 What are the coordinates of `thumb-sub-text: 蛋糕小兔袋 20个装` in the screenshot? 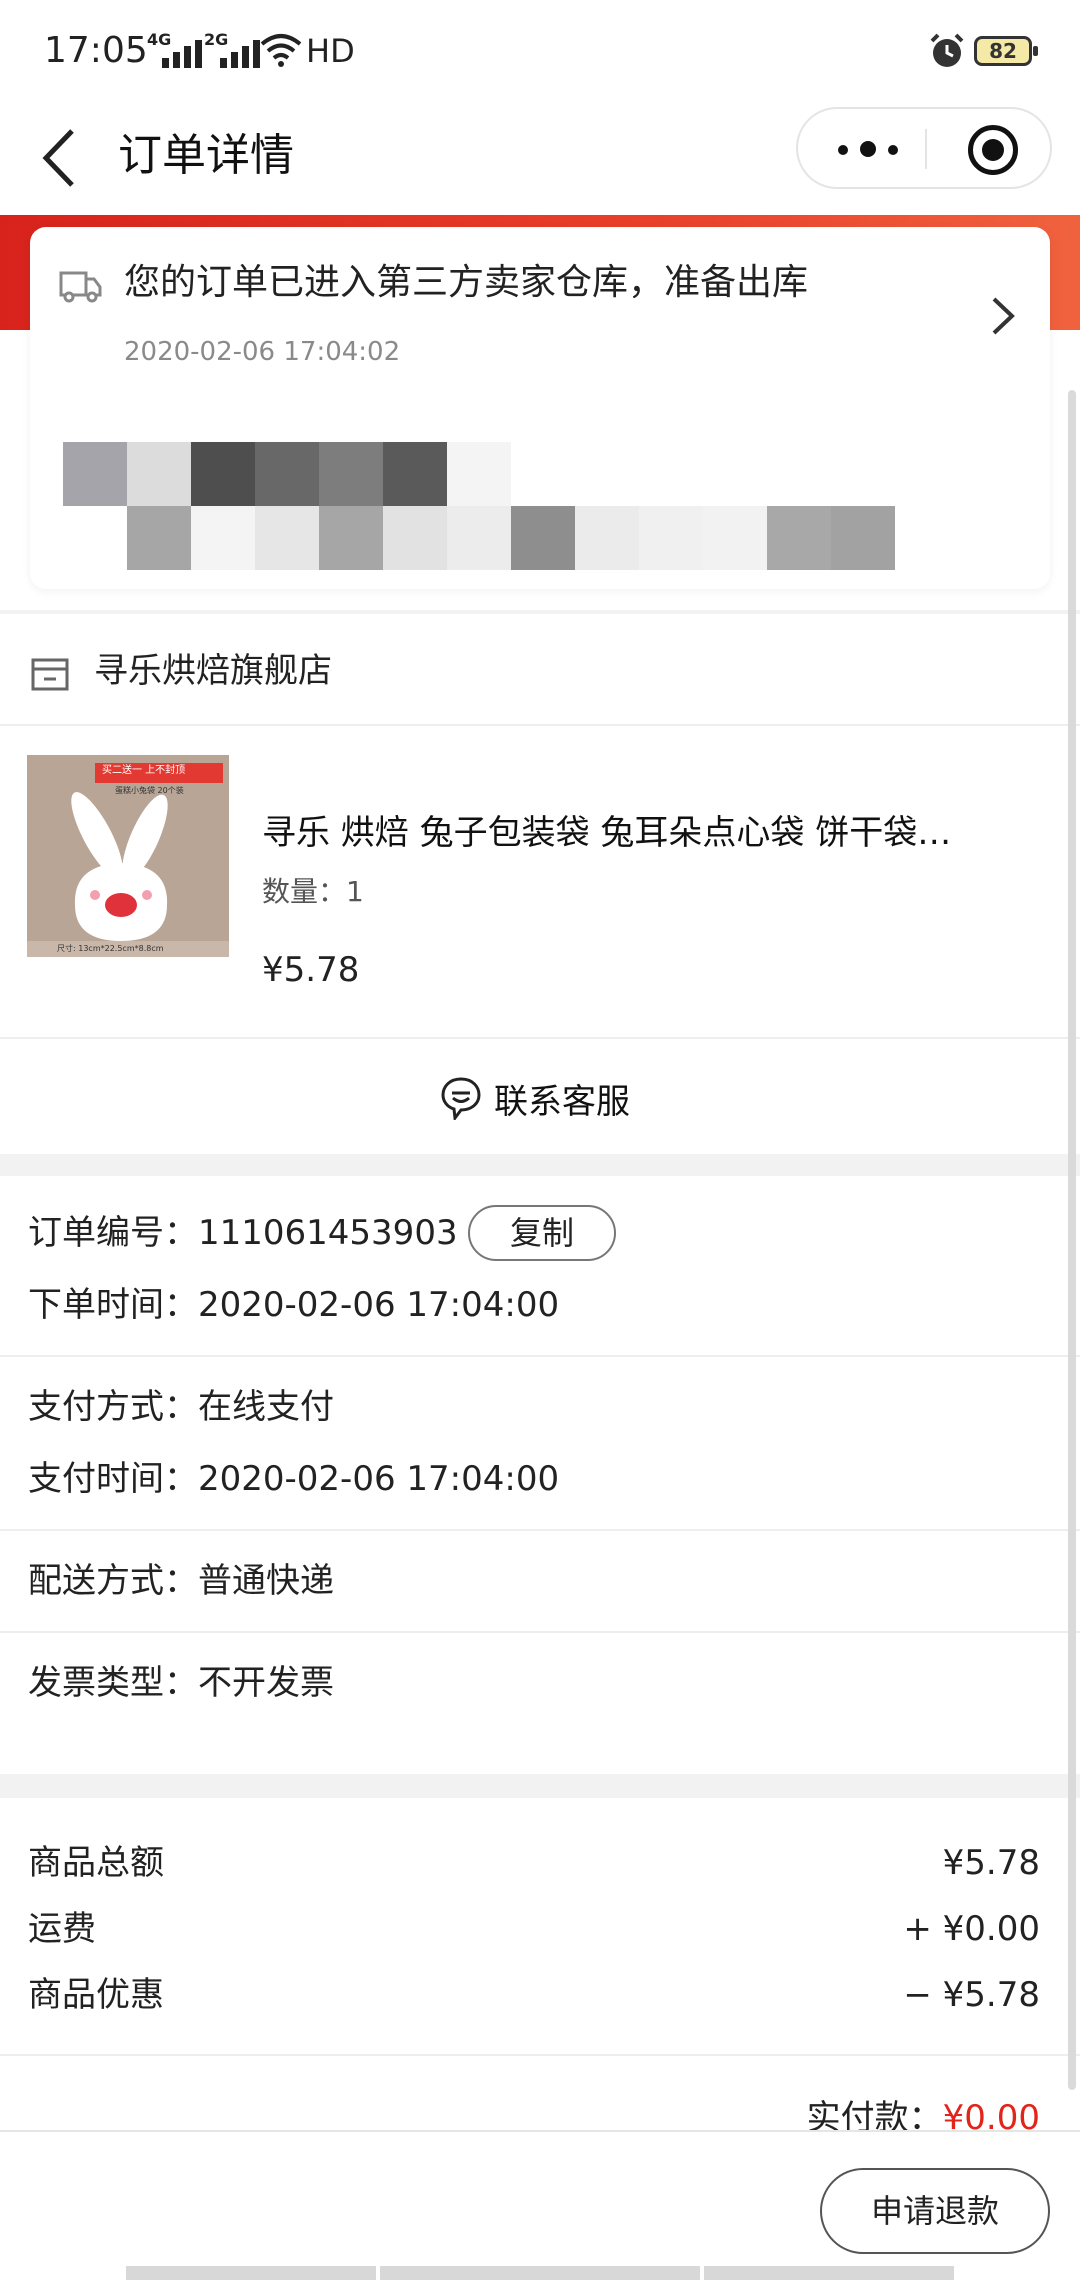 It's located at (149, 790).